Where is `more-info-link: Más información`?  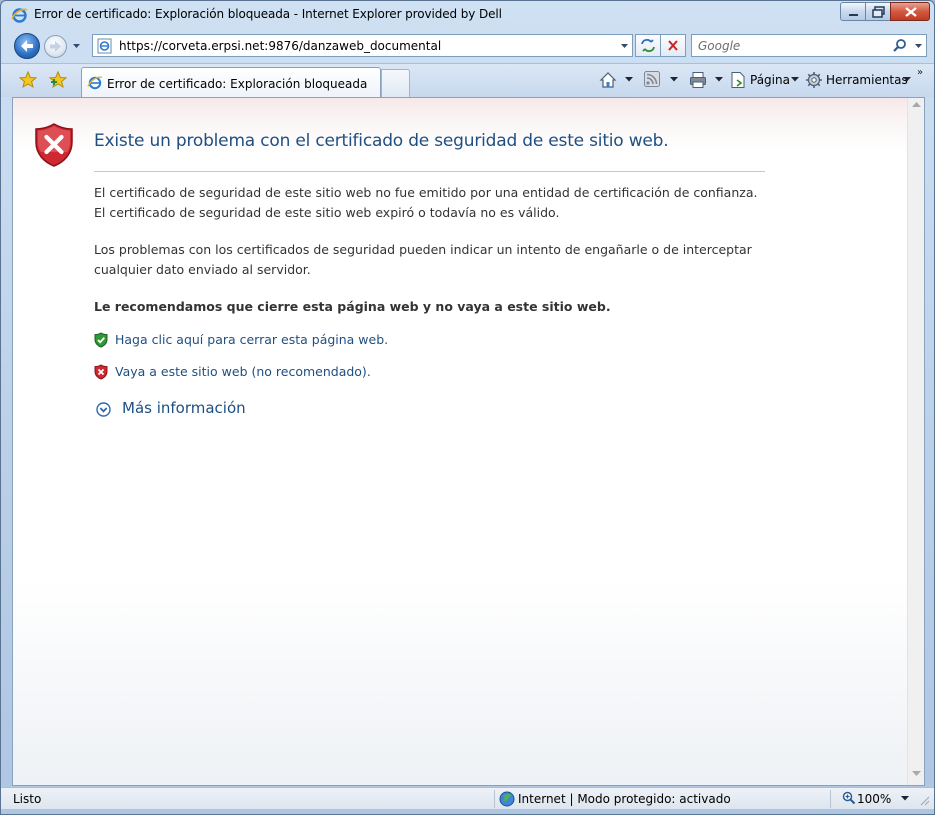
more-info-link: Más información is located at coordinates (184, 408).